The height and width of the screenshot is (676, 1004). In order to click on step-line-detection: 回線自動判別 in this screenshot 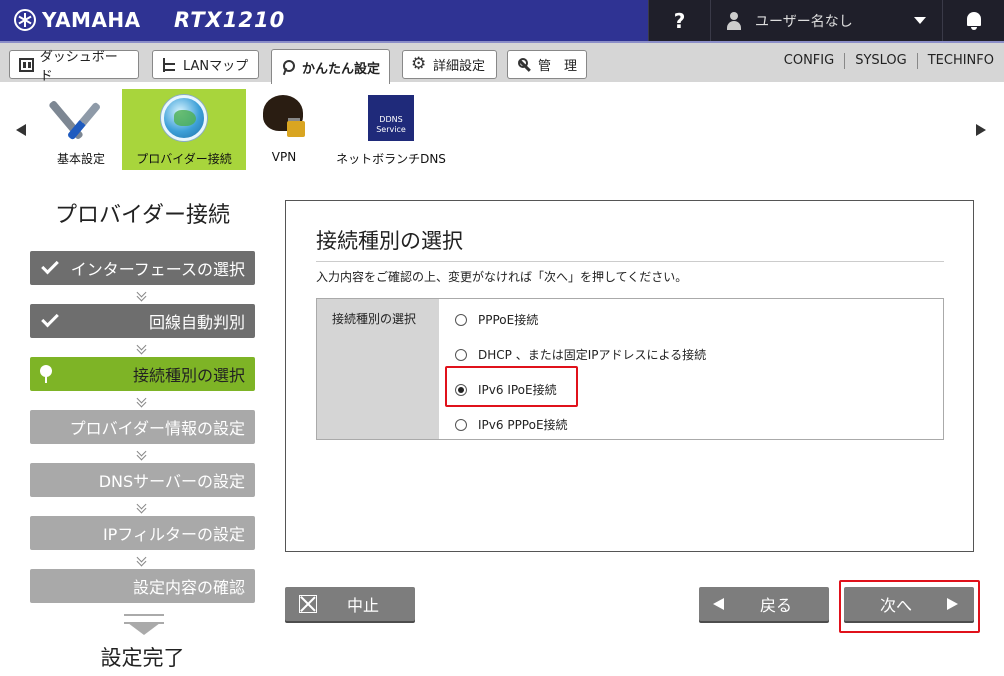, I will do `click(142, 321)`.